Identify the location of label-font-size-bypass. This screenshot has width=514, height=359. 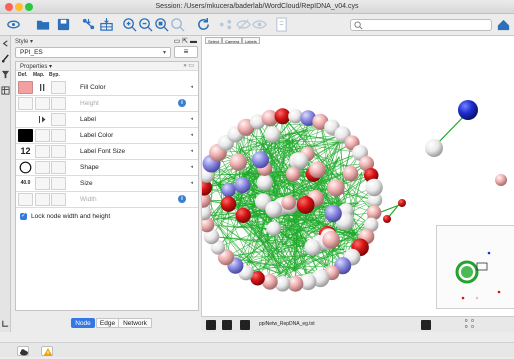
(58, 151).